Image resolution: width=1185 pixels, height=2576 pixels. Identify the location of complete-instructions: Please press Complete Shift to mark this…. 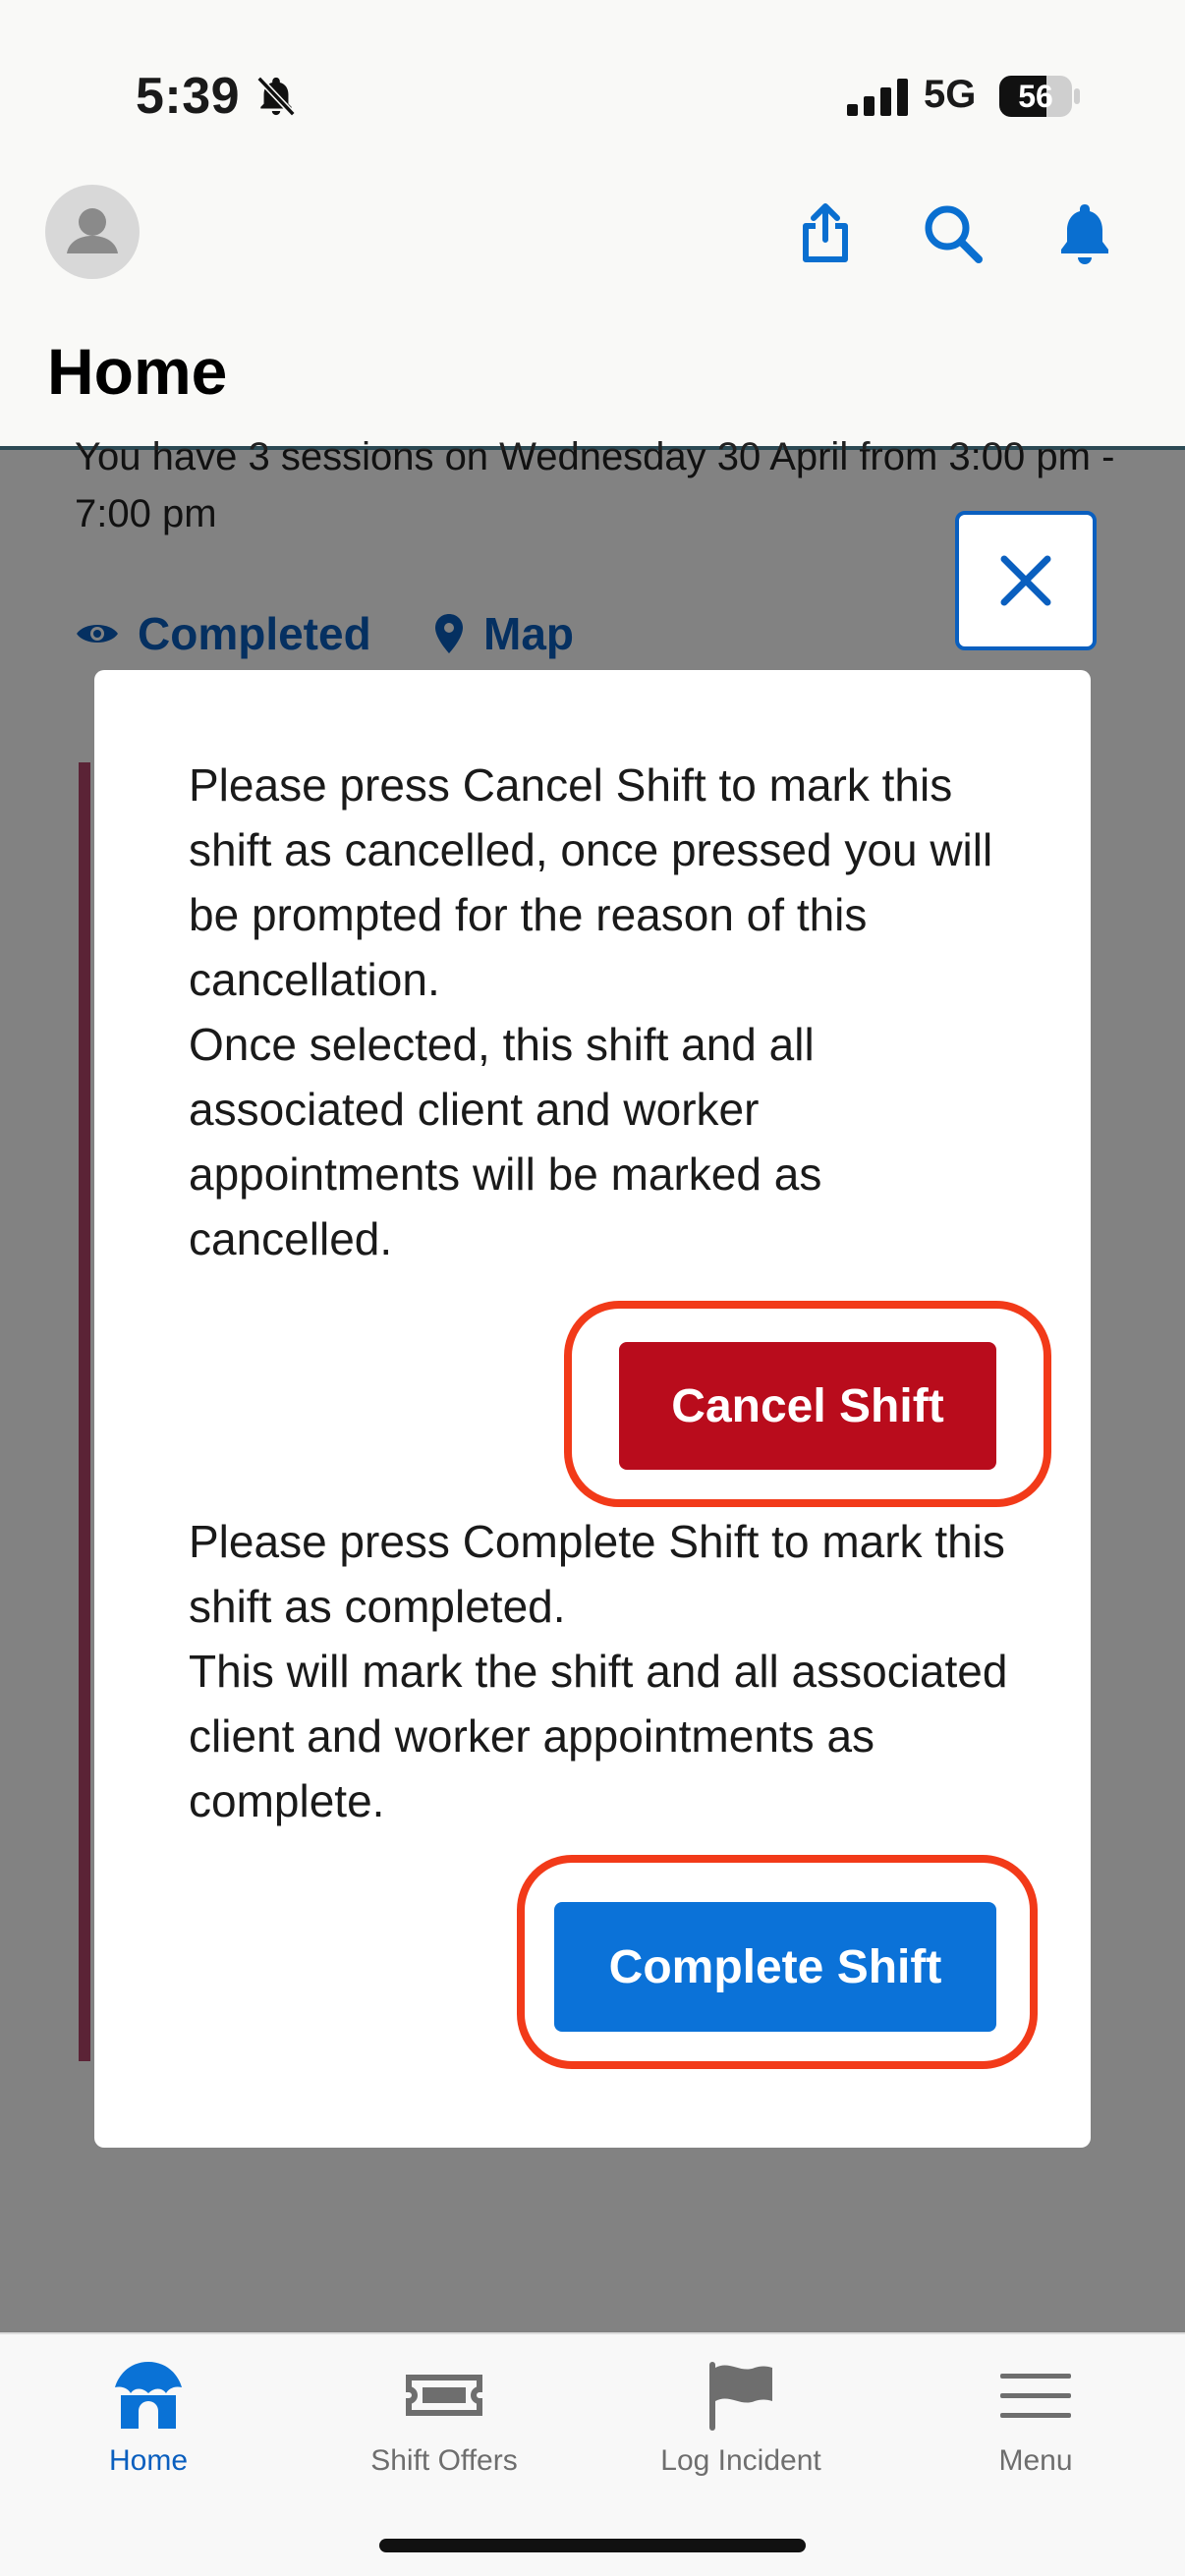
(598, 1671).